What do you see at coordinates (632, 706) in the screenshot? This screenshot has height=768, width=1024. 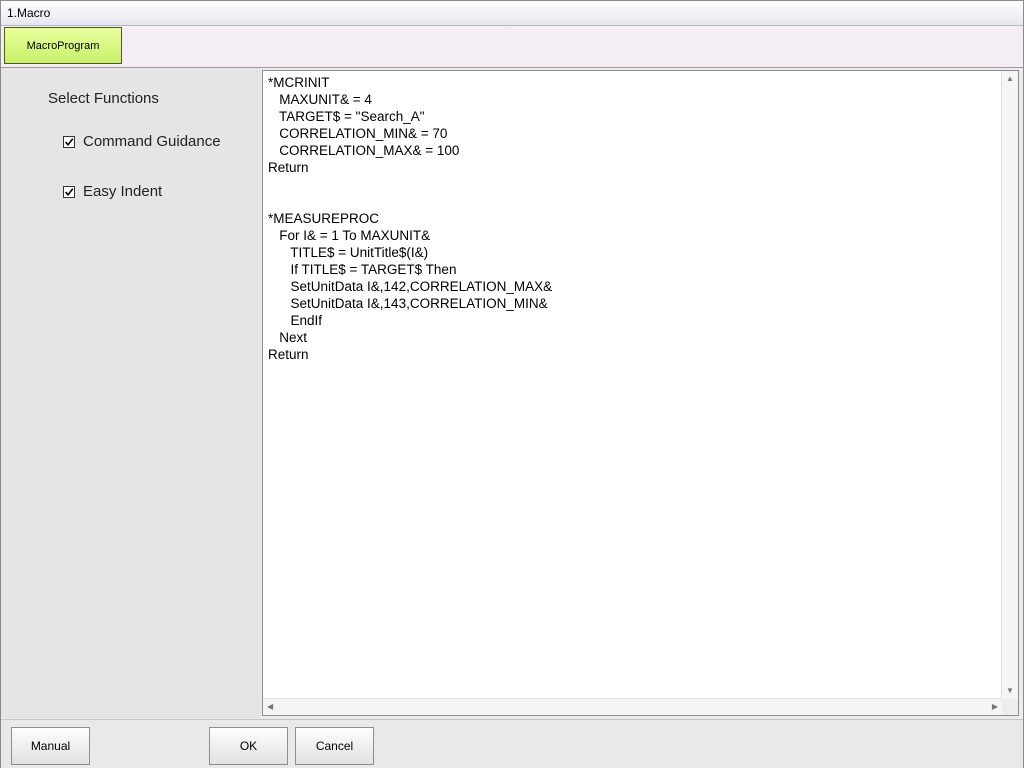 I see `horizontal-scrollbar: ◀ ▶` at bounding box center [632, 706].